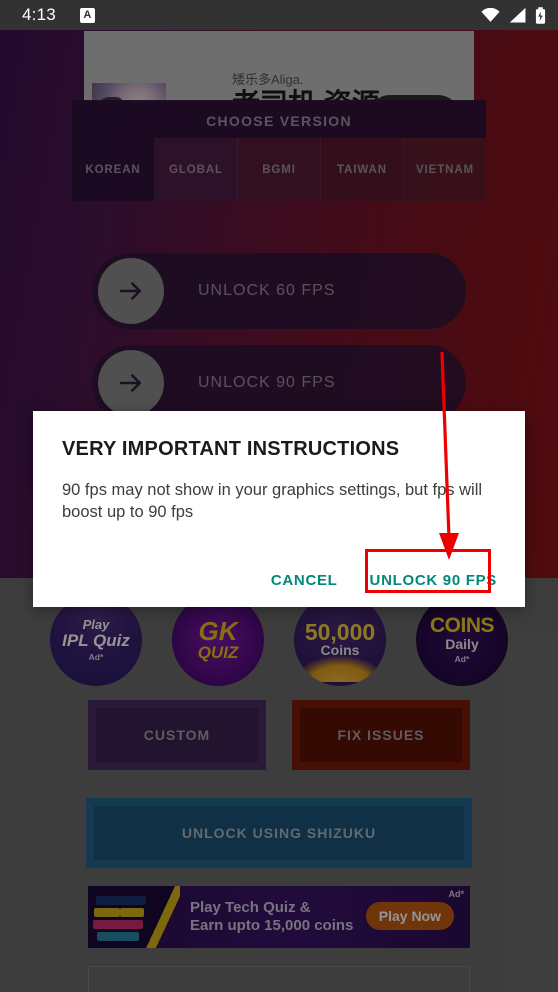 The width and height of the screenshot is (558, 992). What do you see at coordinates (87, 15) in the screenshot?
I see `app-notification-icon: A` at bounding box center [87, 15].